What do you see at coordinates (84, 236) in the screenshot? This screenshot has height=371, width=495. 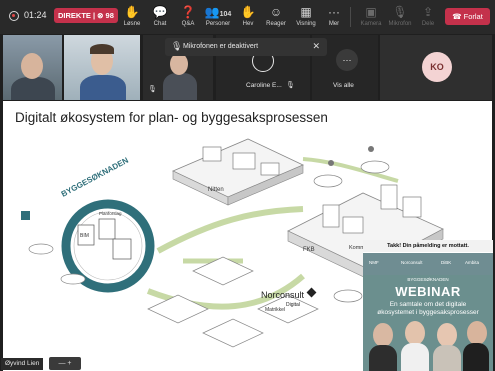 I see `label-bim: BIM` at bounding box center [84, 236].